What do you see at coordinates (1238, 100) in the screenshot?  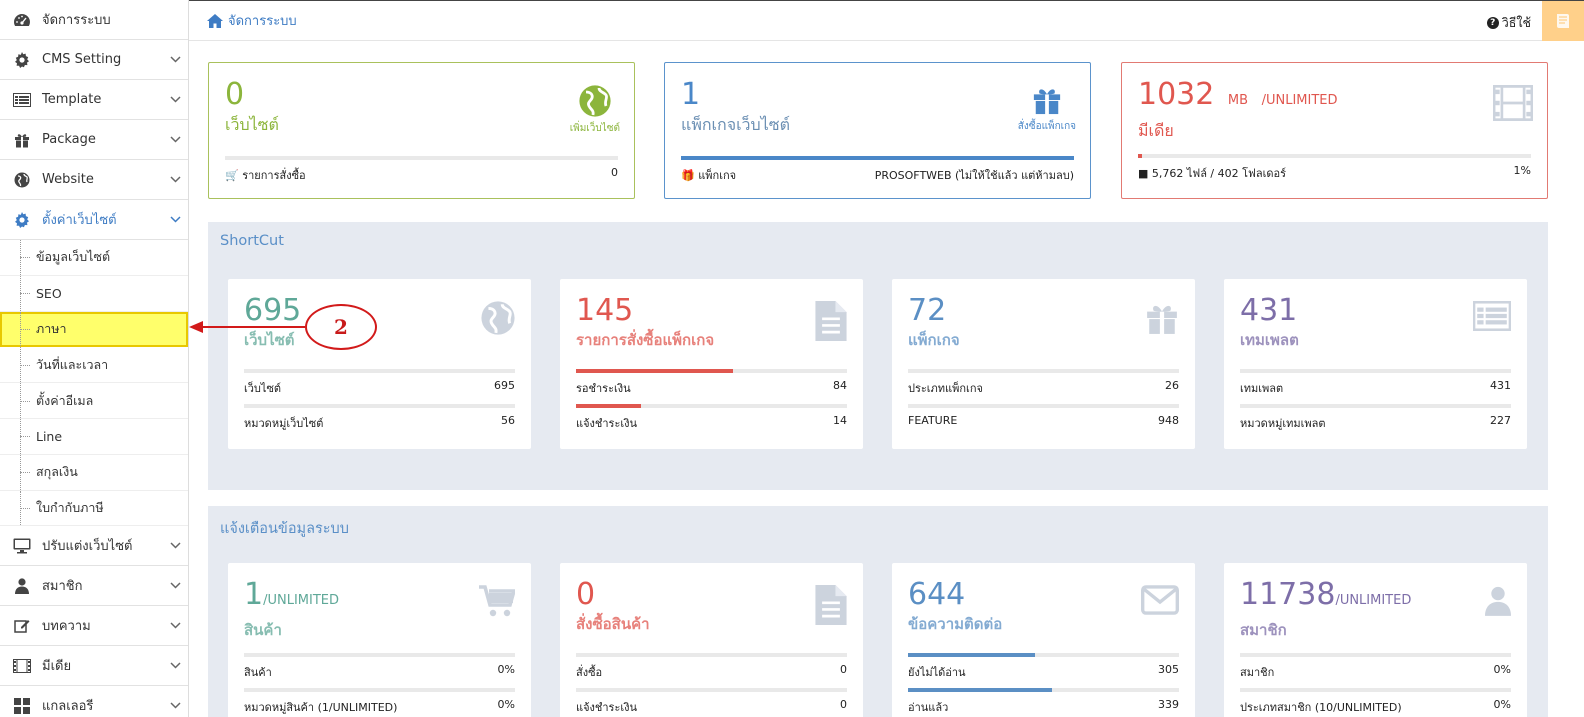 I see `media-unit: MB` at bounding box center [1238, 100].